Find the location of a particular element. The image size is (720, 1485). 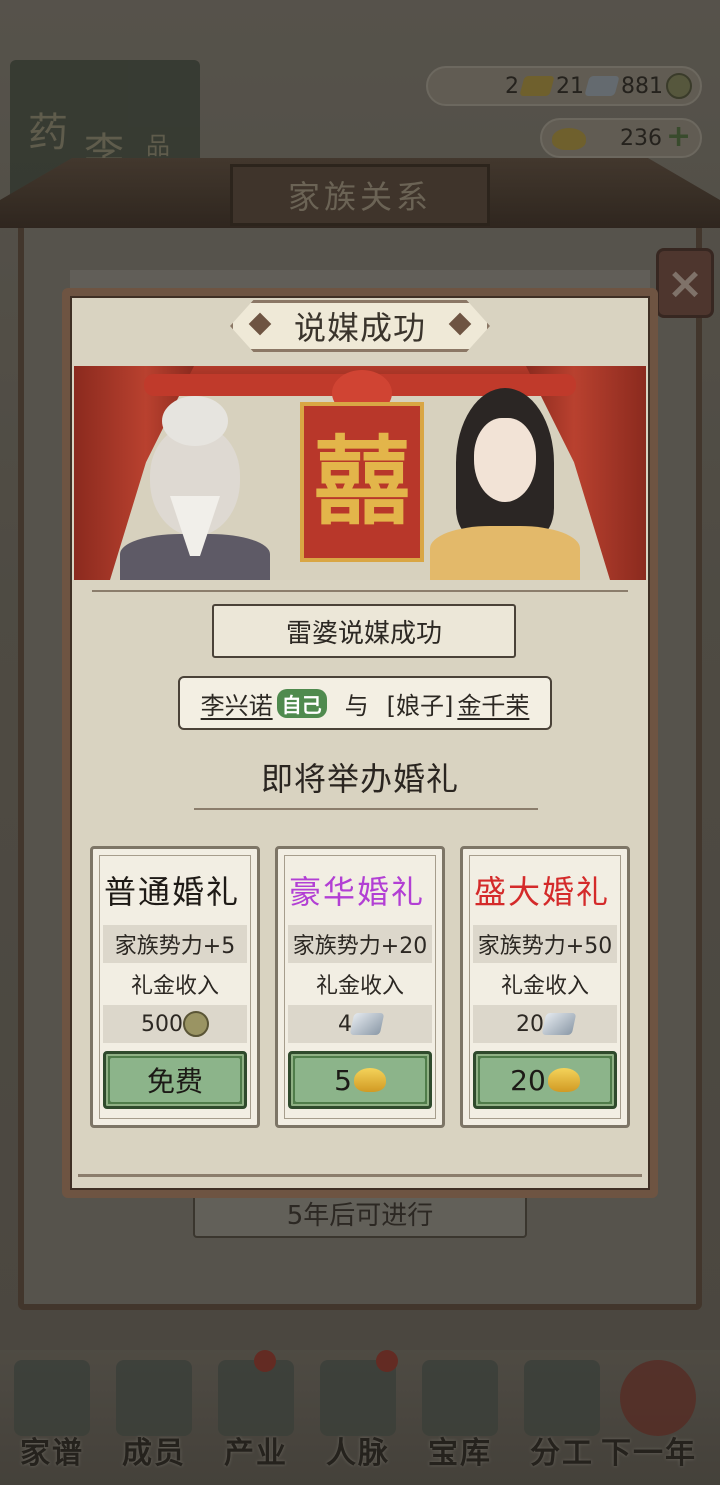

double-happiness-plaque: 囍 is located at coordinates (362, 482).